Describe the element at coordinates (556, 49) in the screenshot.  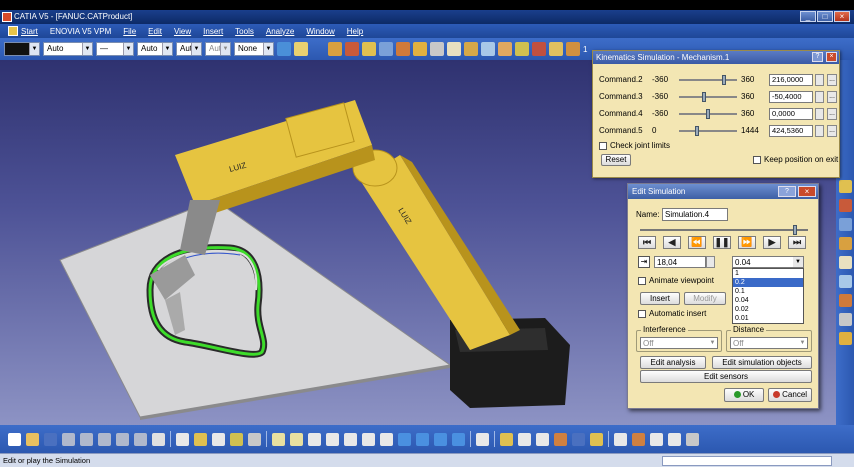
I see `fixed-part-icon` at that location.